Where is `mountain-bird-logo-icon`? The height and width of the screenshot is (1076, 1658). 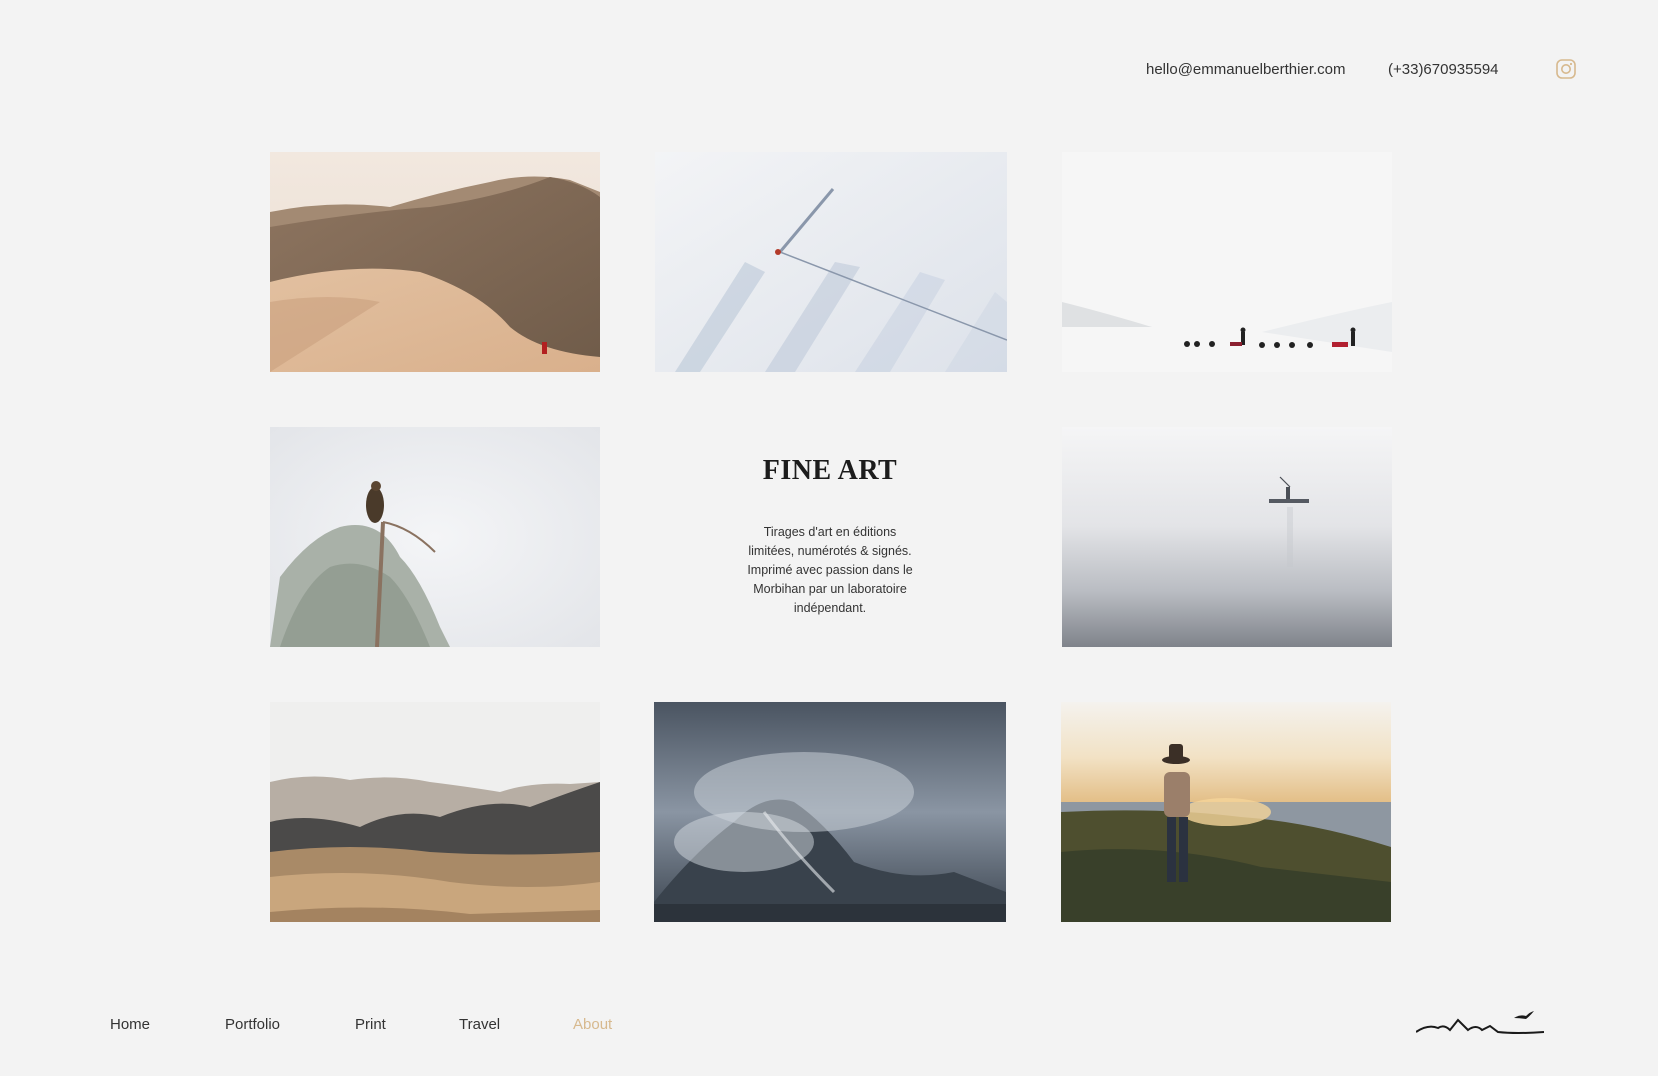 mountain-bird-logo-icon is located at coordinates (1480, 1023).